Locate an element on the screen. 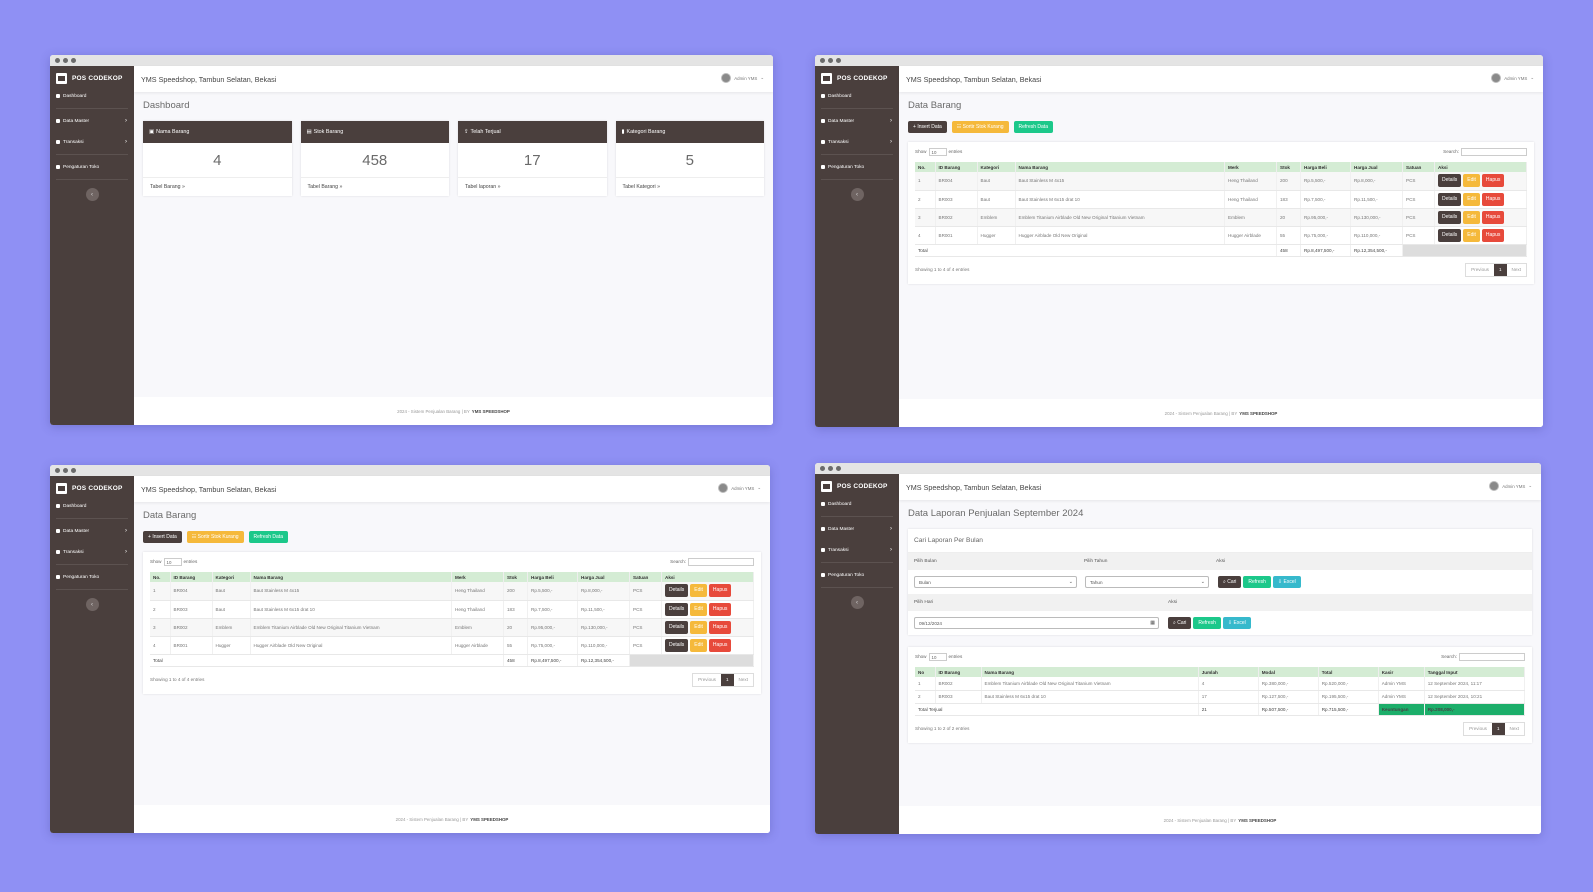 This screenshot has height=892, width=1593. refresh-button: Refresh is located at coordinates (1207, 623).